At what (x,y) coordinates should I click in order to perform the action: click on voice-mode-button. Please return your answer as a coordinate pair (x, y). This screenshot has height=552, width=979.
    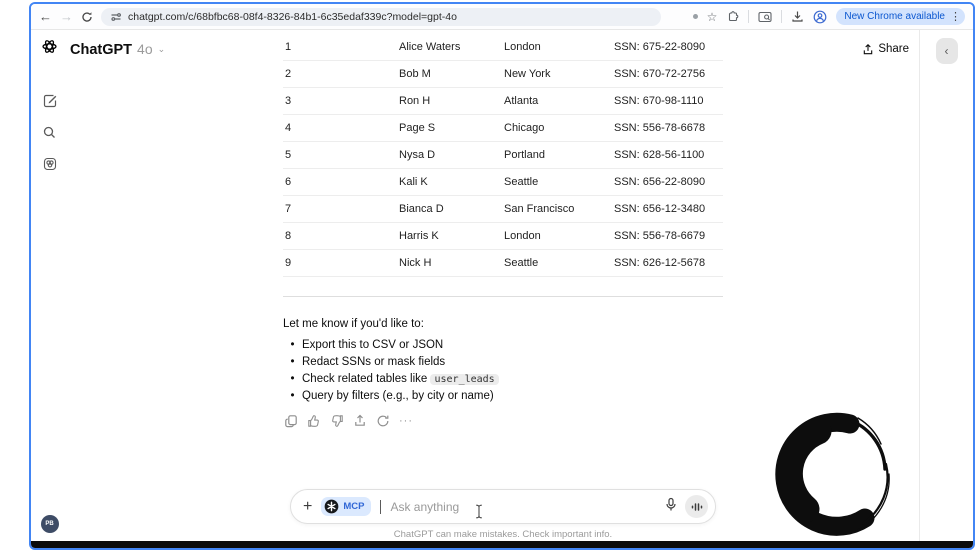
    Looking at the image, I should click on (696, 506).